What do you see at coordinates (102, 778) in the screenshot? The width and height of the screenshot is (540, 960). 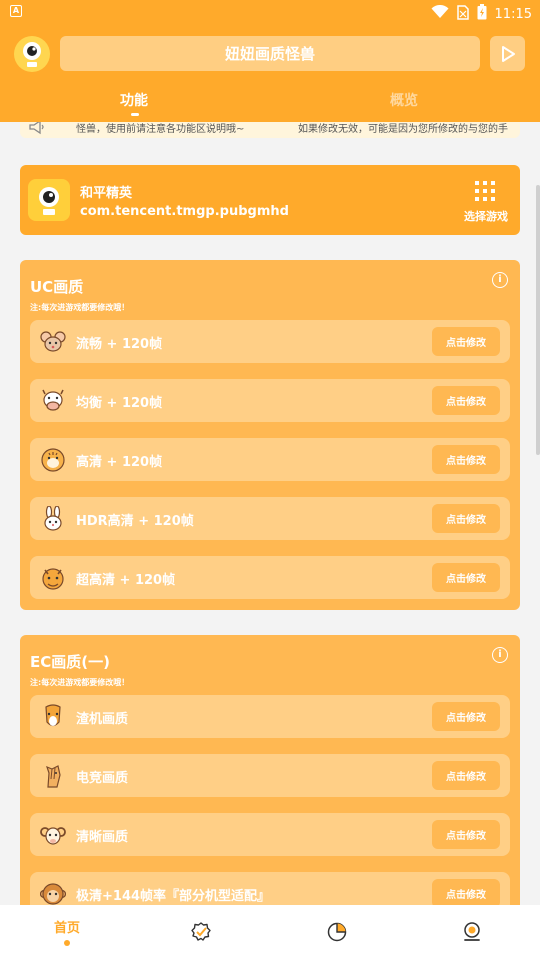 I see `item-label: 电竞画质` at bounding box center [102, 778].